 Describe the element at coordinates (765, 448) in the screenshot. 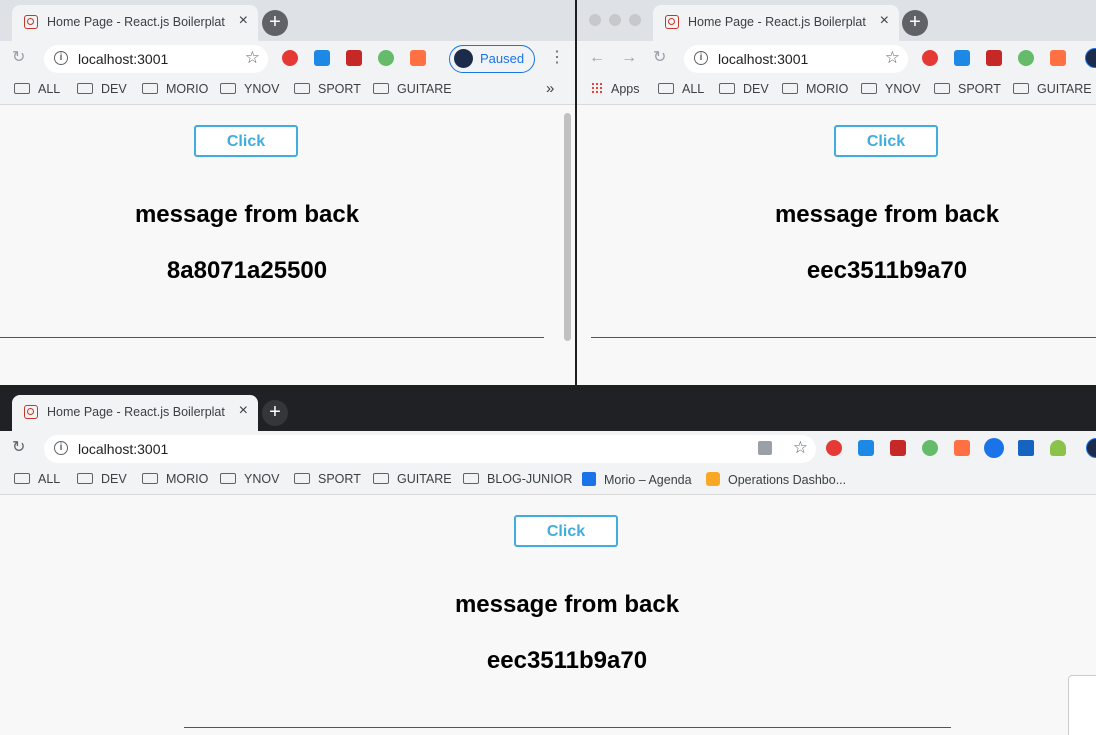

I see `translate-icon` at that location.